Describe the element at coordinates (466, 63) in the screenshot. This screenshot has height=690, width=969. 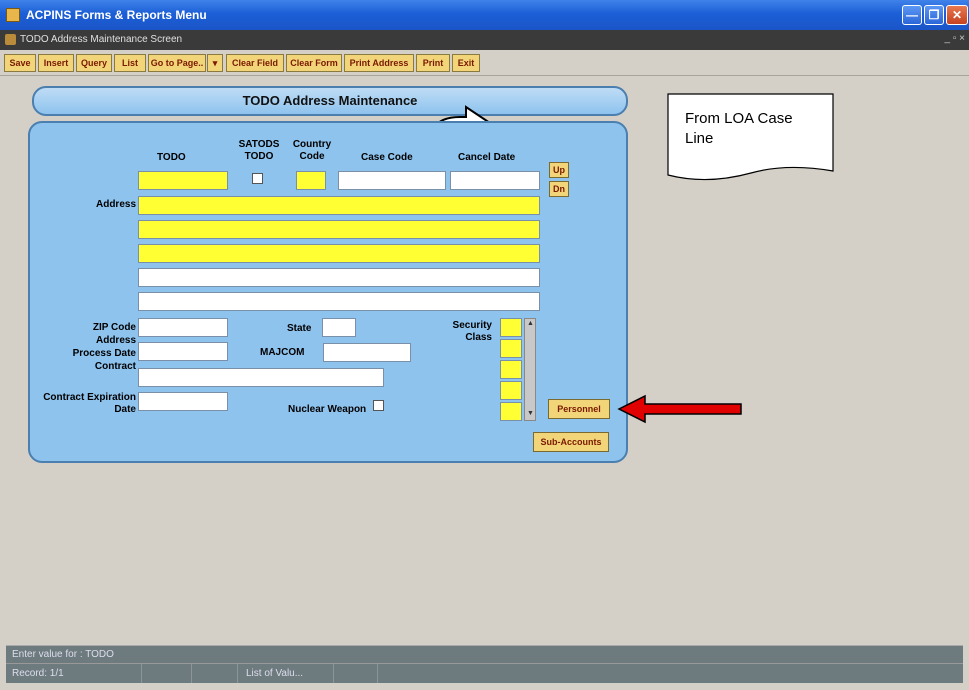
I see `exit-button: Exit` at that location.